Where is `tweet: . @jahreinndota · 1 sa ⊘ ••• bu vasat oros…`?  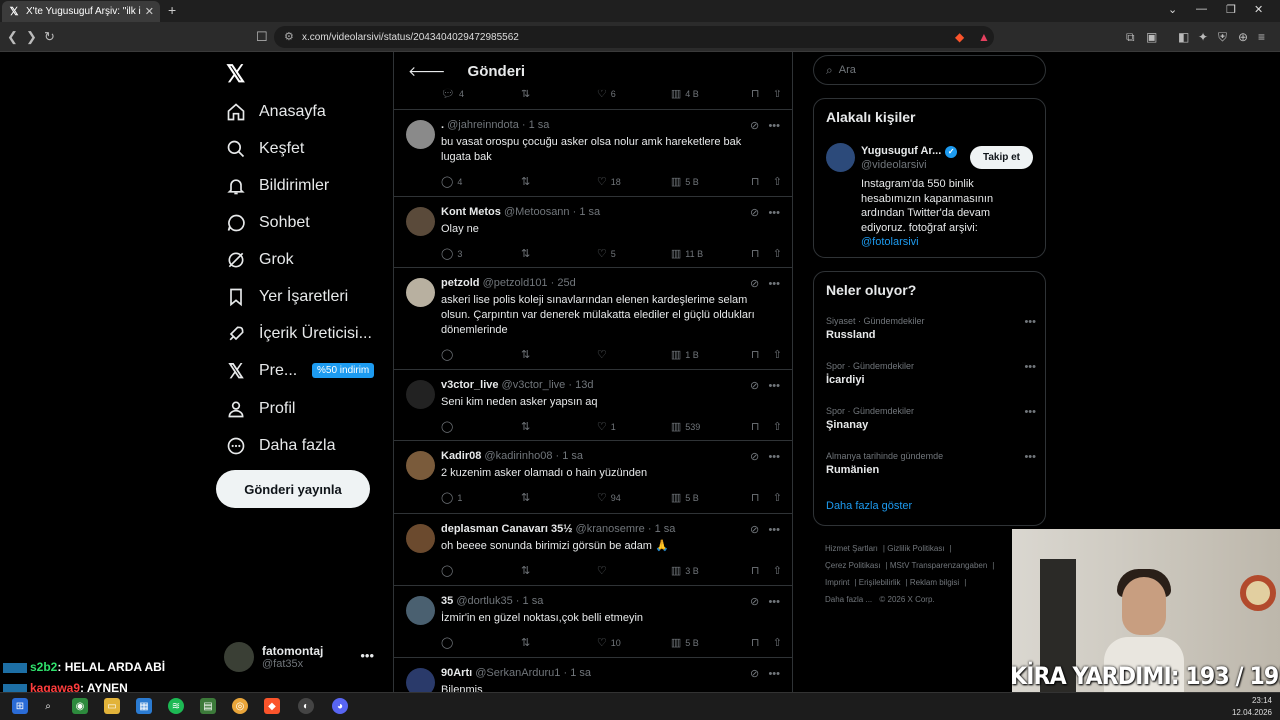 tweet: . @jahreinndota · 1 sa ⊘ ••• bu vasat oros… is located at coordinates (593, 153).